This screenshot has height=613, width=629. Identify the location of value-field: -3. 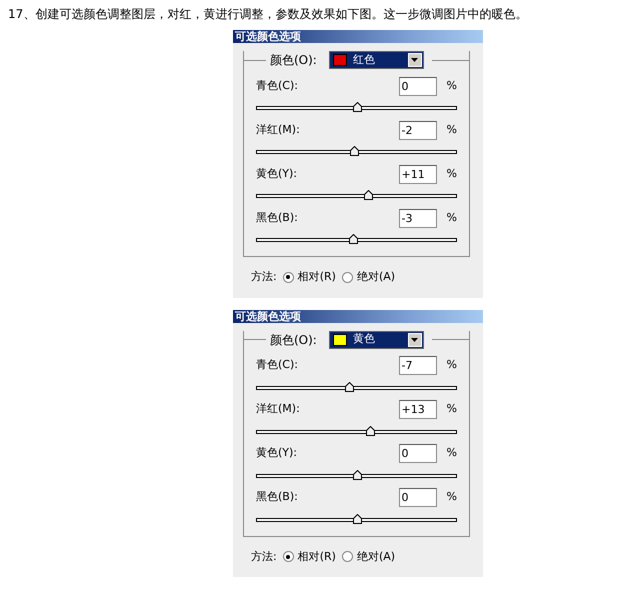
(417, 218).